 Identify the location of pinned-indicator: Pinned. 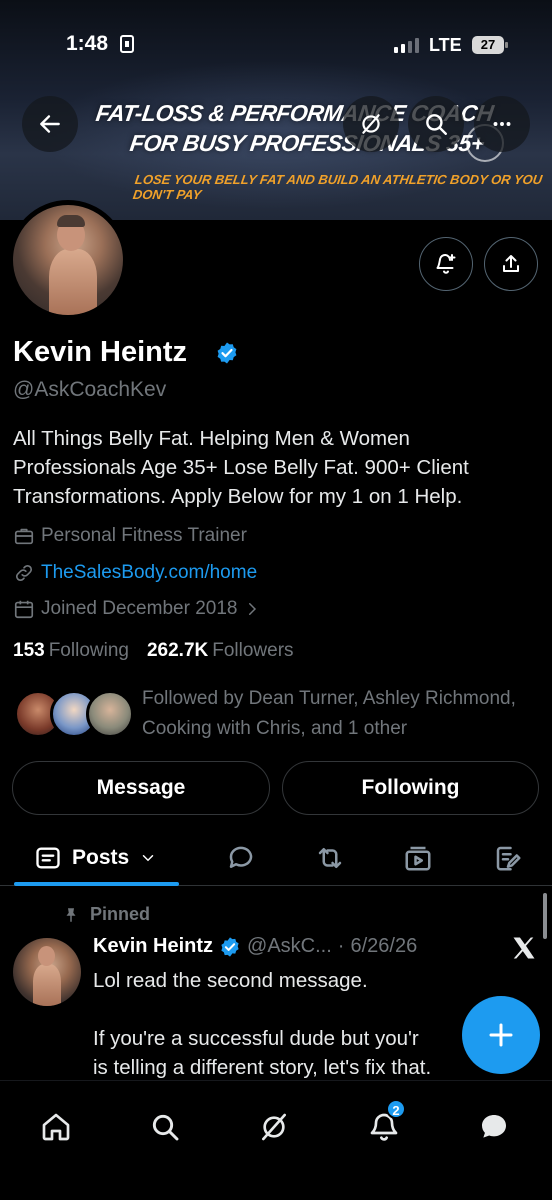
(106, 914).